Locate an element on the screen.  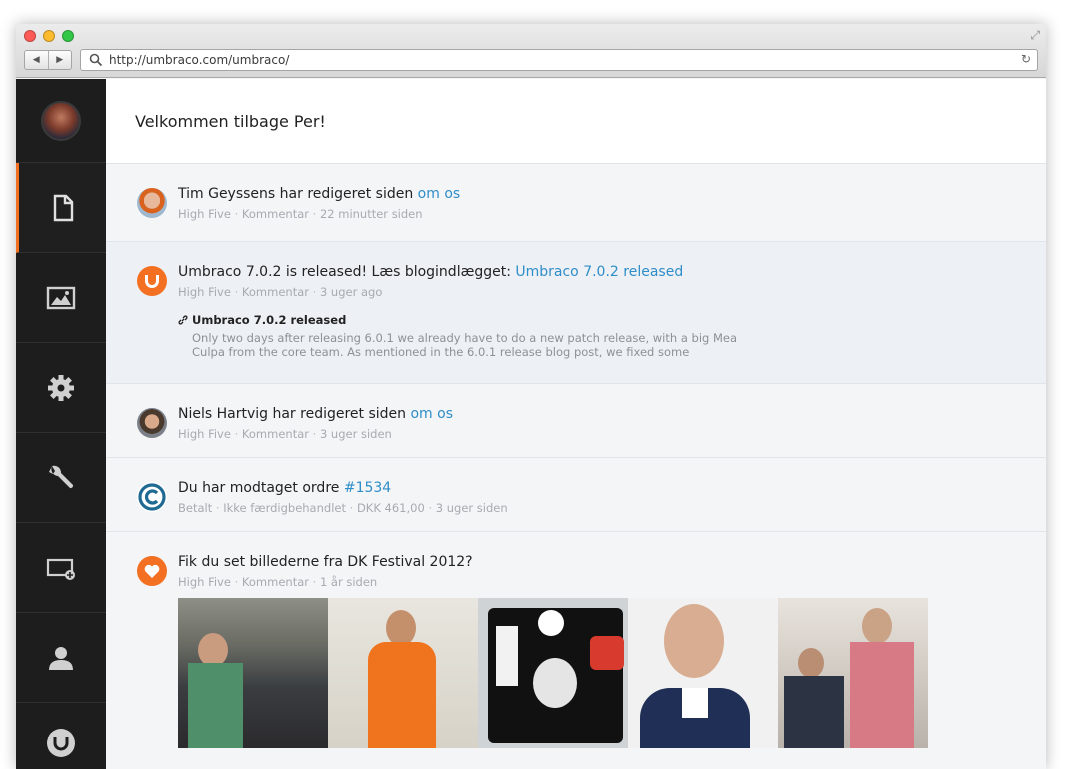
search-icon is located at coordinates (96, 60).